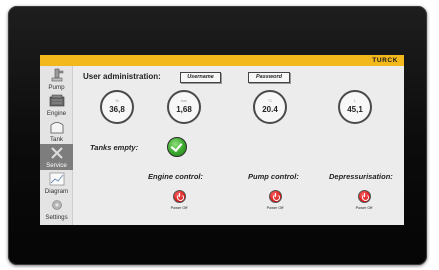 The image size is (439, 270). Describe the element at coordinates (177, 147) in the screenshot. I see `check-icon` at that location.